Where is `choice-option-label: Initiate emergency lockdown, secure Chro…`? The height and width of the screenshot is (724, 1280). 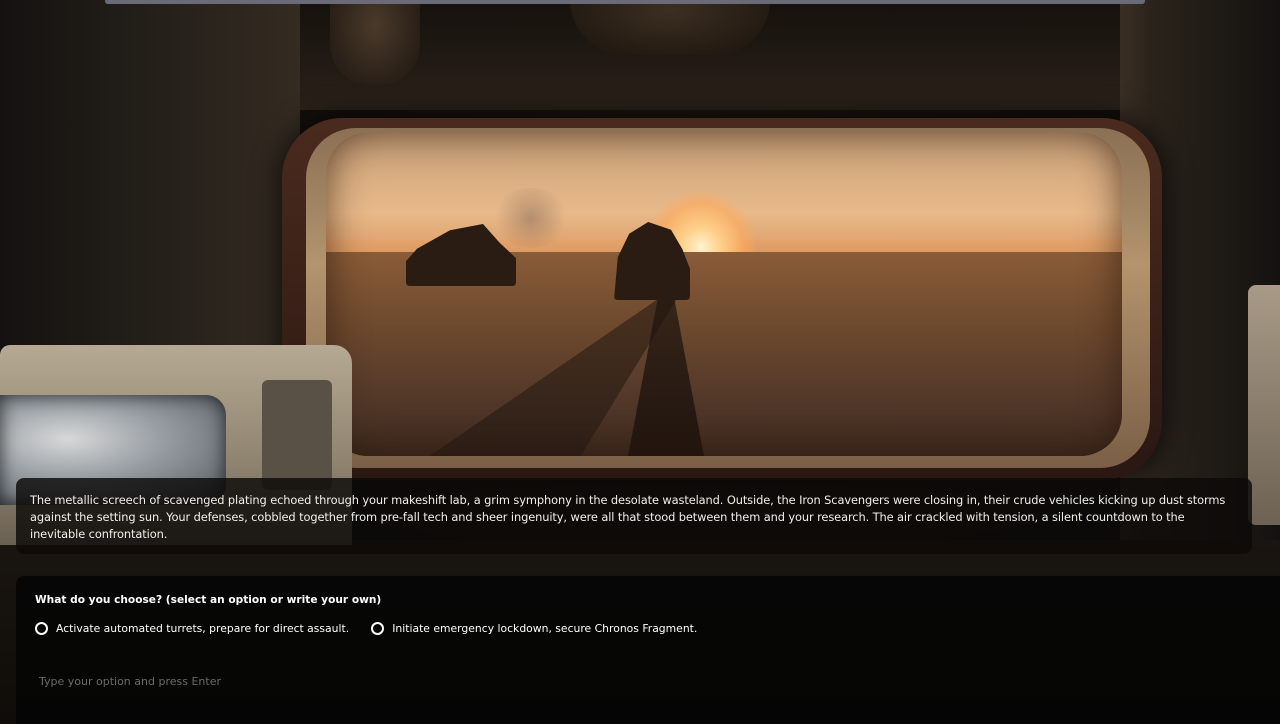
choice-option-label: Initiate emergency lockdown, secure Chro… is located at coordinates (545, 628).